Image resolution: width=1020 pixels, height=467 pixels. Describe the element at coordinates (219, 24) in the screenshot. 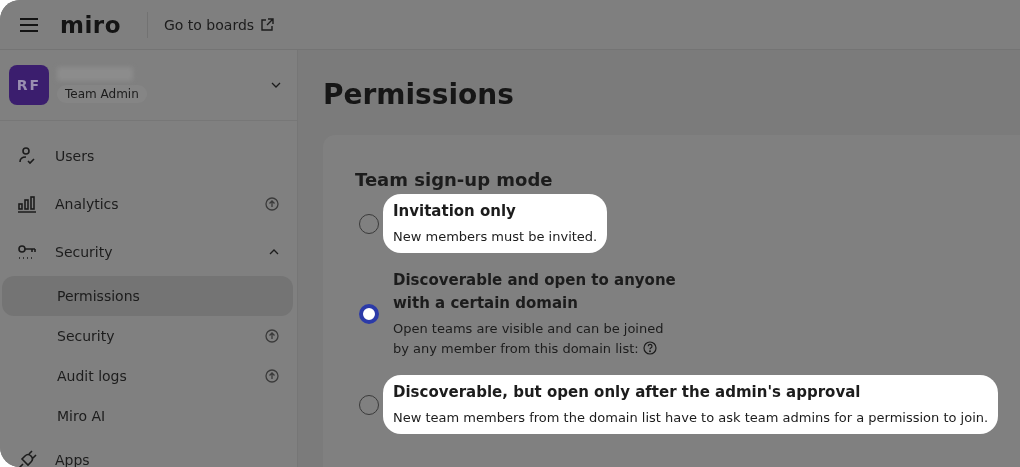

I see `go-to-boards-link: Go to boards` at that location.